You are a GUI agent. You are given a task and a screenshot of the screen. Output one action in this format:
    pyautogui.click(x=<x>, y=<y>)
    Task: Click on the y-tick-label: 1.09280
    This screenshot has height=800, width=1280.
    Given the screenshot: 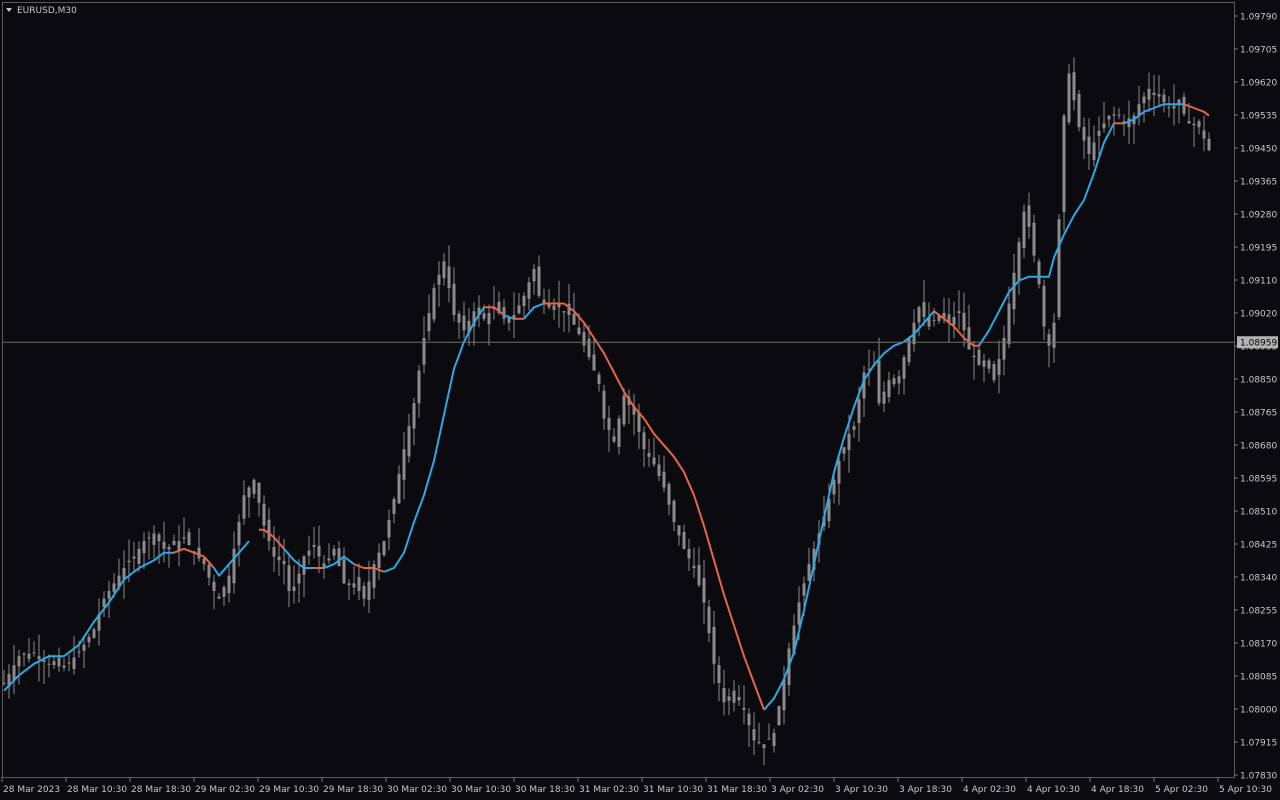 What is the action you would take?
    pyautogui.click(x=1258, y=216)
    